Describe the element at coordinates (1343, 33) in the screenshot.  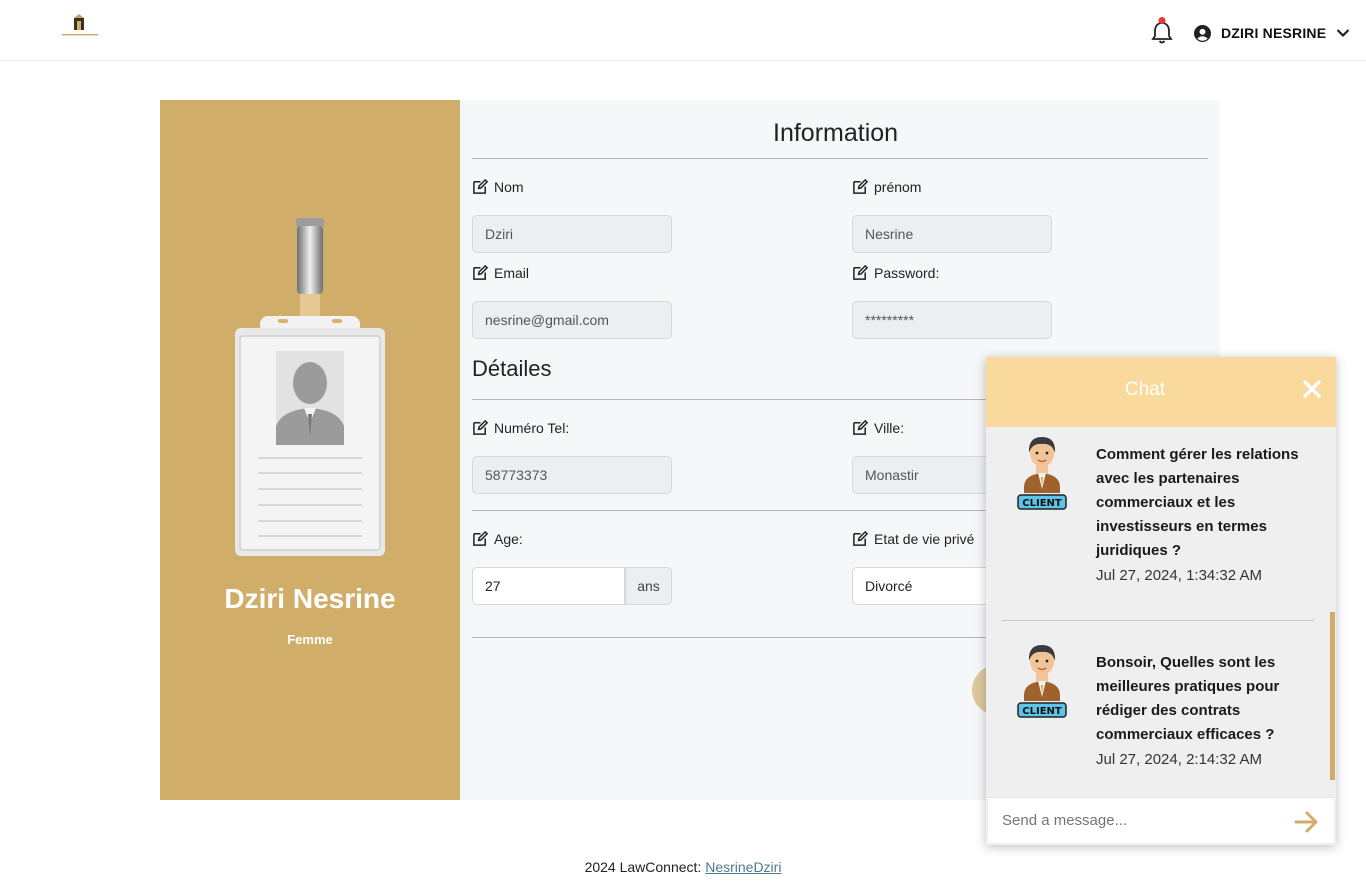
I see `chevron-down-icon` at that location.